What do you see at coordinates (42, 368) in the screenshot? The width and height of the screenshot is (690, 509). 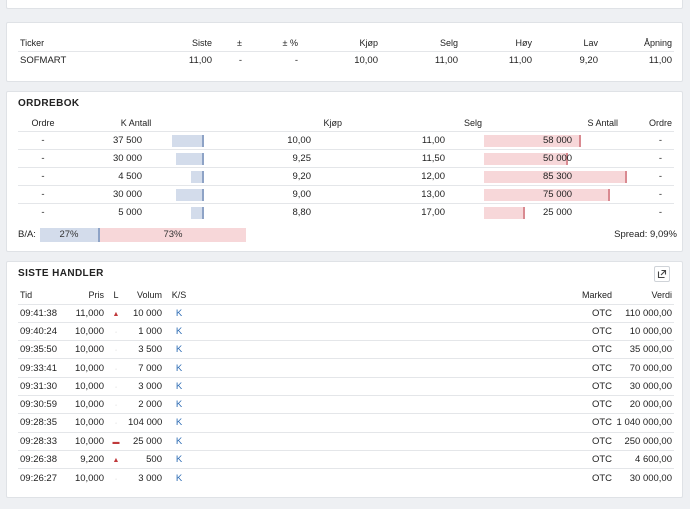 I see `trade-time: 09:33:41` at bounding box center [42, 368].